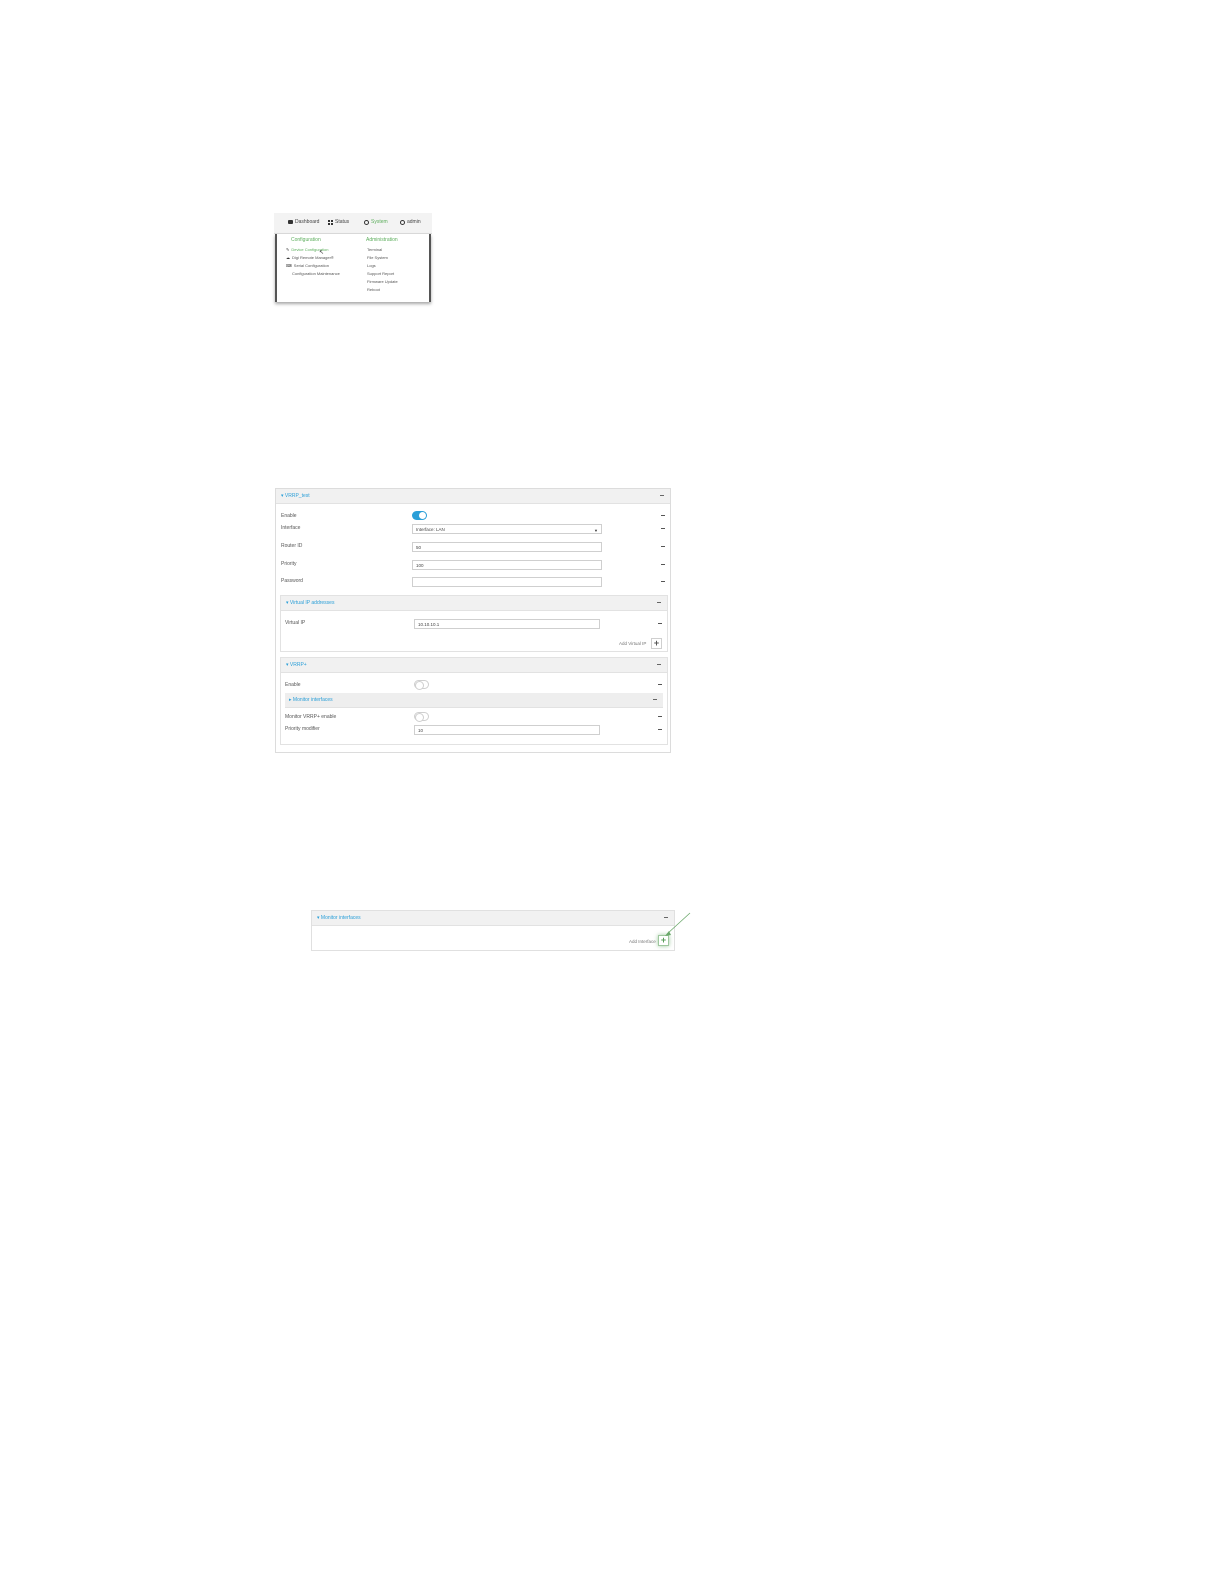 Image resolution: width=1224 pixels, height=1584 pixels. Describe the element at coordinates (310, 603) in the screenshot. I see `virtual-ip-title: ▾ Virtual IP addresses` at that location.